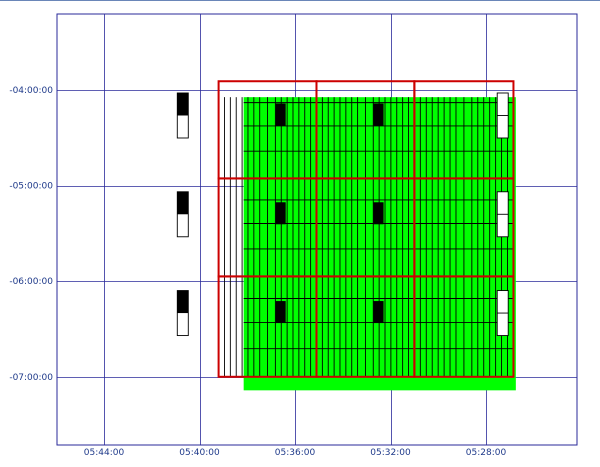 This screenshot has height=467, width=600. What do you see at coordinates (104, 453) in the screenshot?
I see `x-tick-label: 05:44:00` at bounding box center [104, 453].